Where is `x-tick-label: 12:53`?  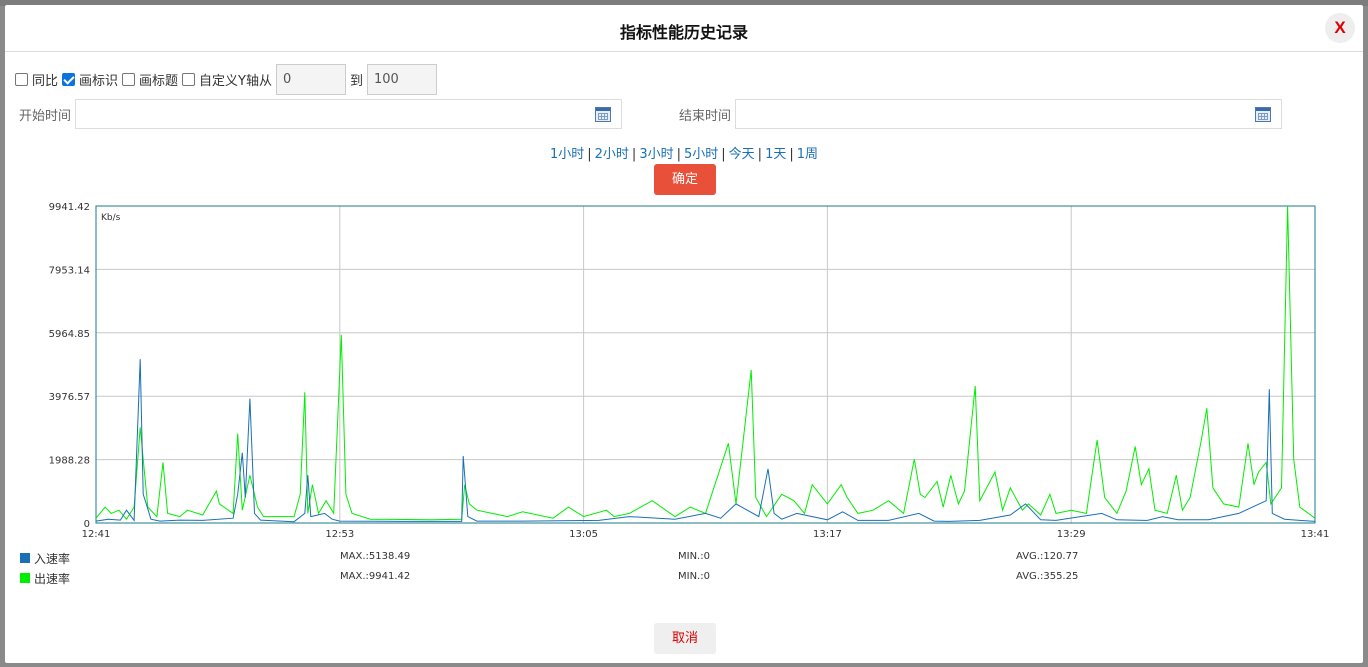 x-tick-label: 12:53 is located at coordinates (339, 534).